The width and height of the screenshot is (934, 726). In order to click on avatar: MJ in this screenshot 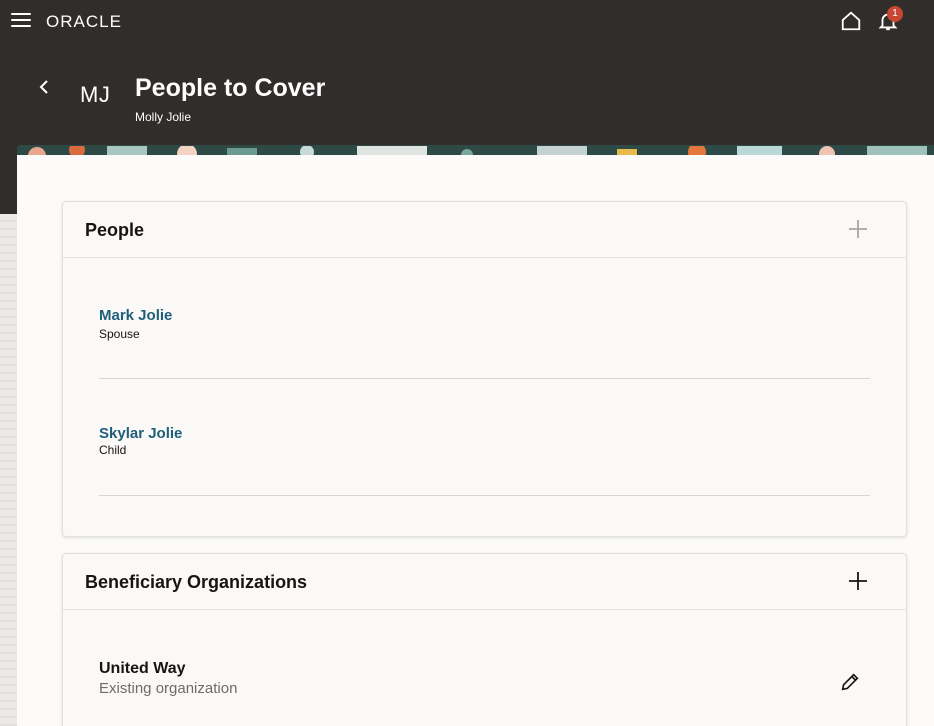, I will do `click(95, 94)`.